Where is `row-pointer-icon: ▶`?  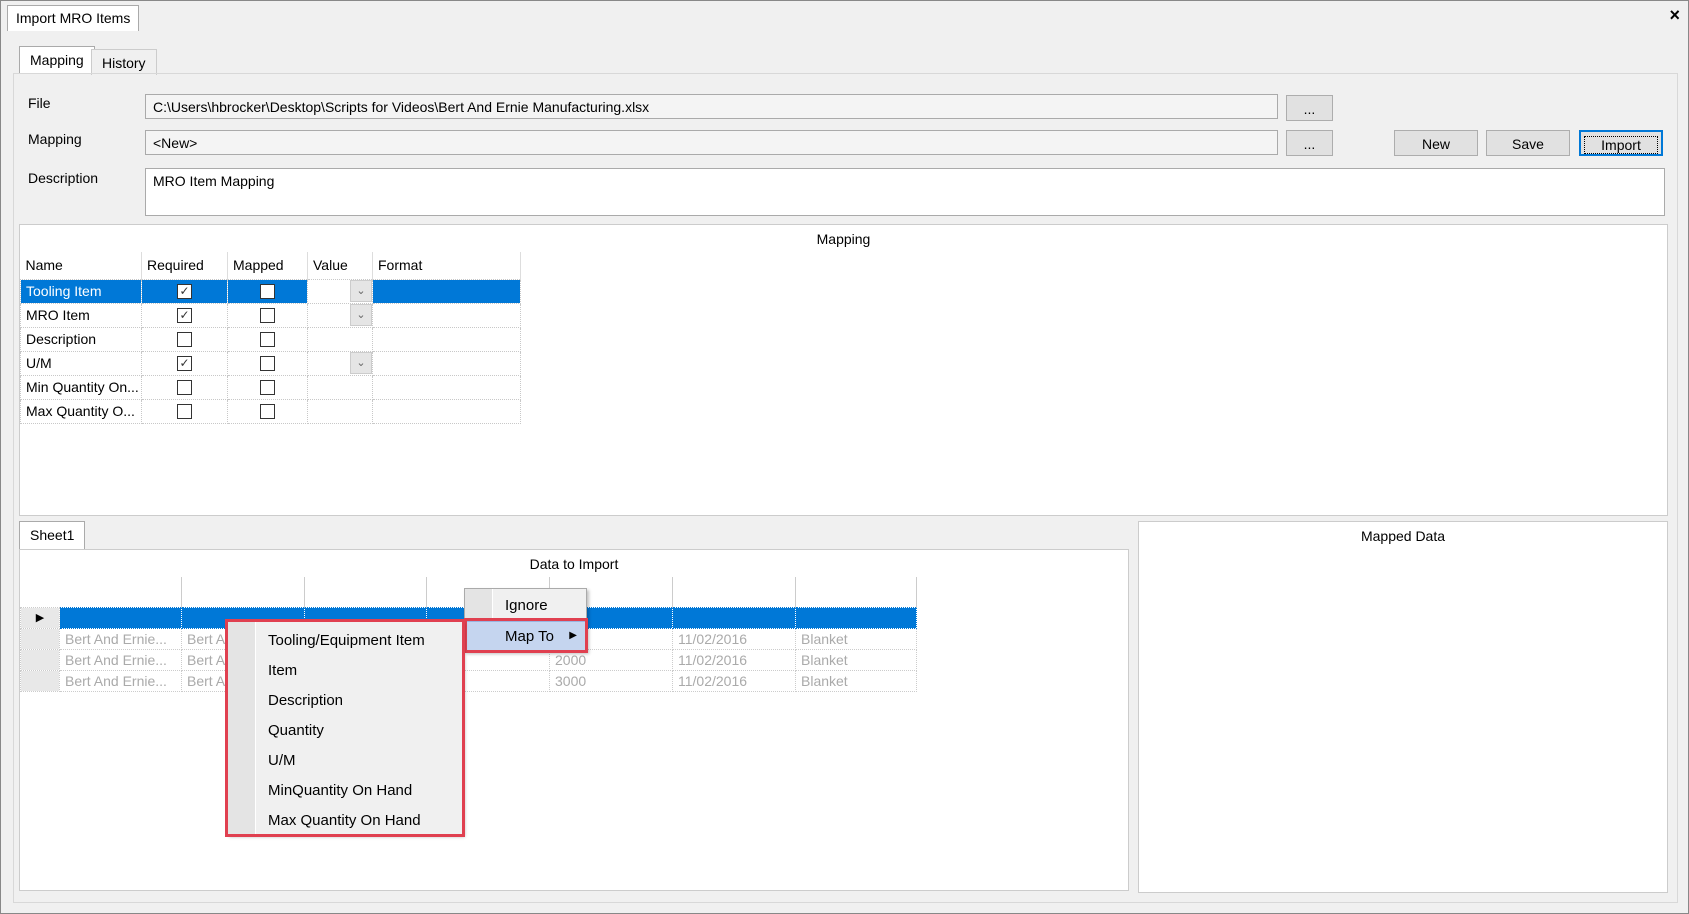 row-pointer-icon: ▶ is located at coordinates (40, 617).